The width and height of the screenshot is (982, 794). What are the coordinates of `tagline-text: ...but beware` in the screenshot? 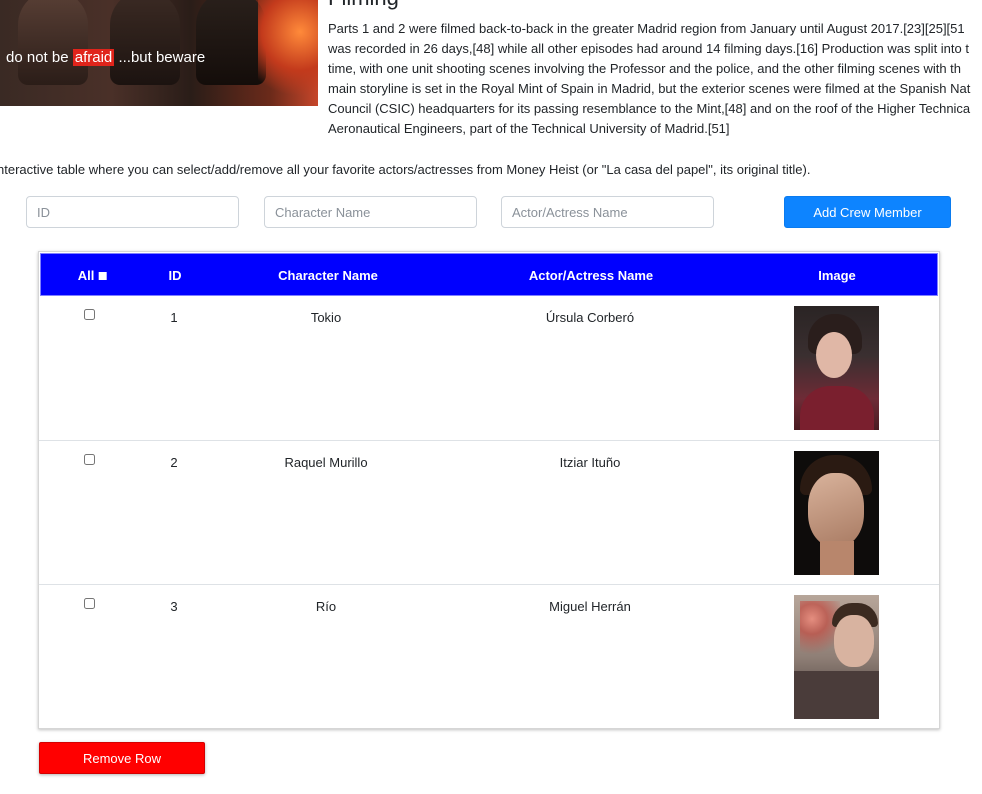 It's located at (162, 57).